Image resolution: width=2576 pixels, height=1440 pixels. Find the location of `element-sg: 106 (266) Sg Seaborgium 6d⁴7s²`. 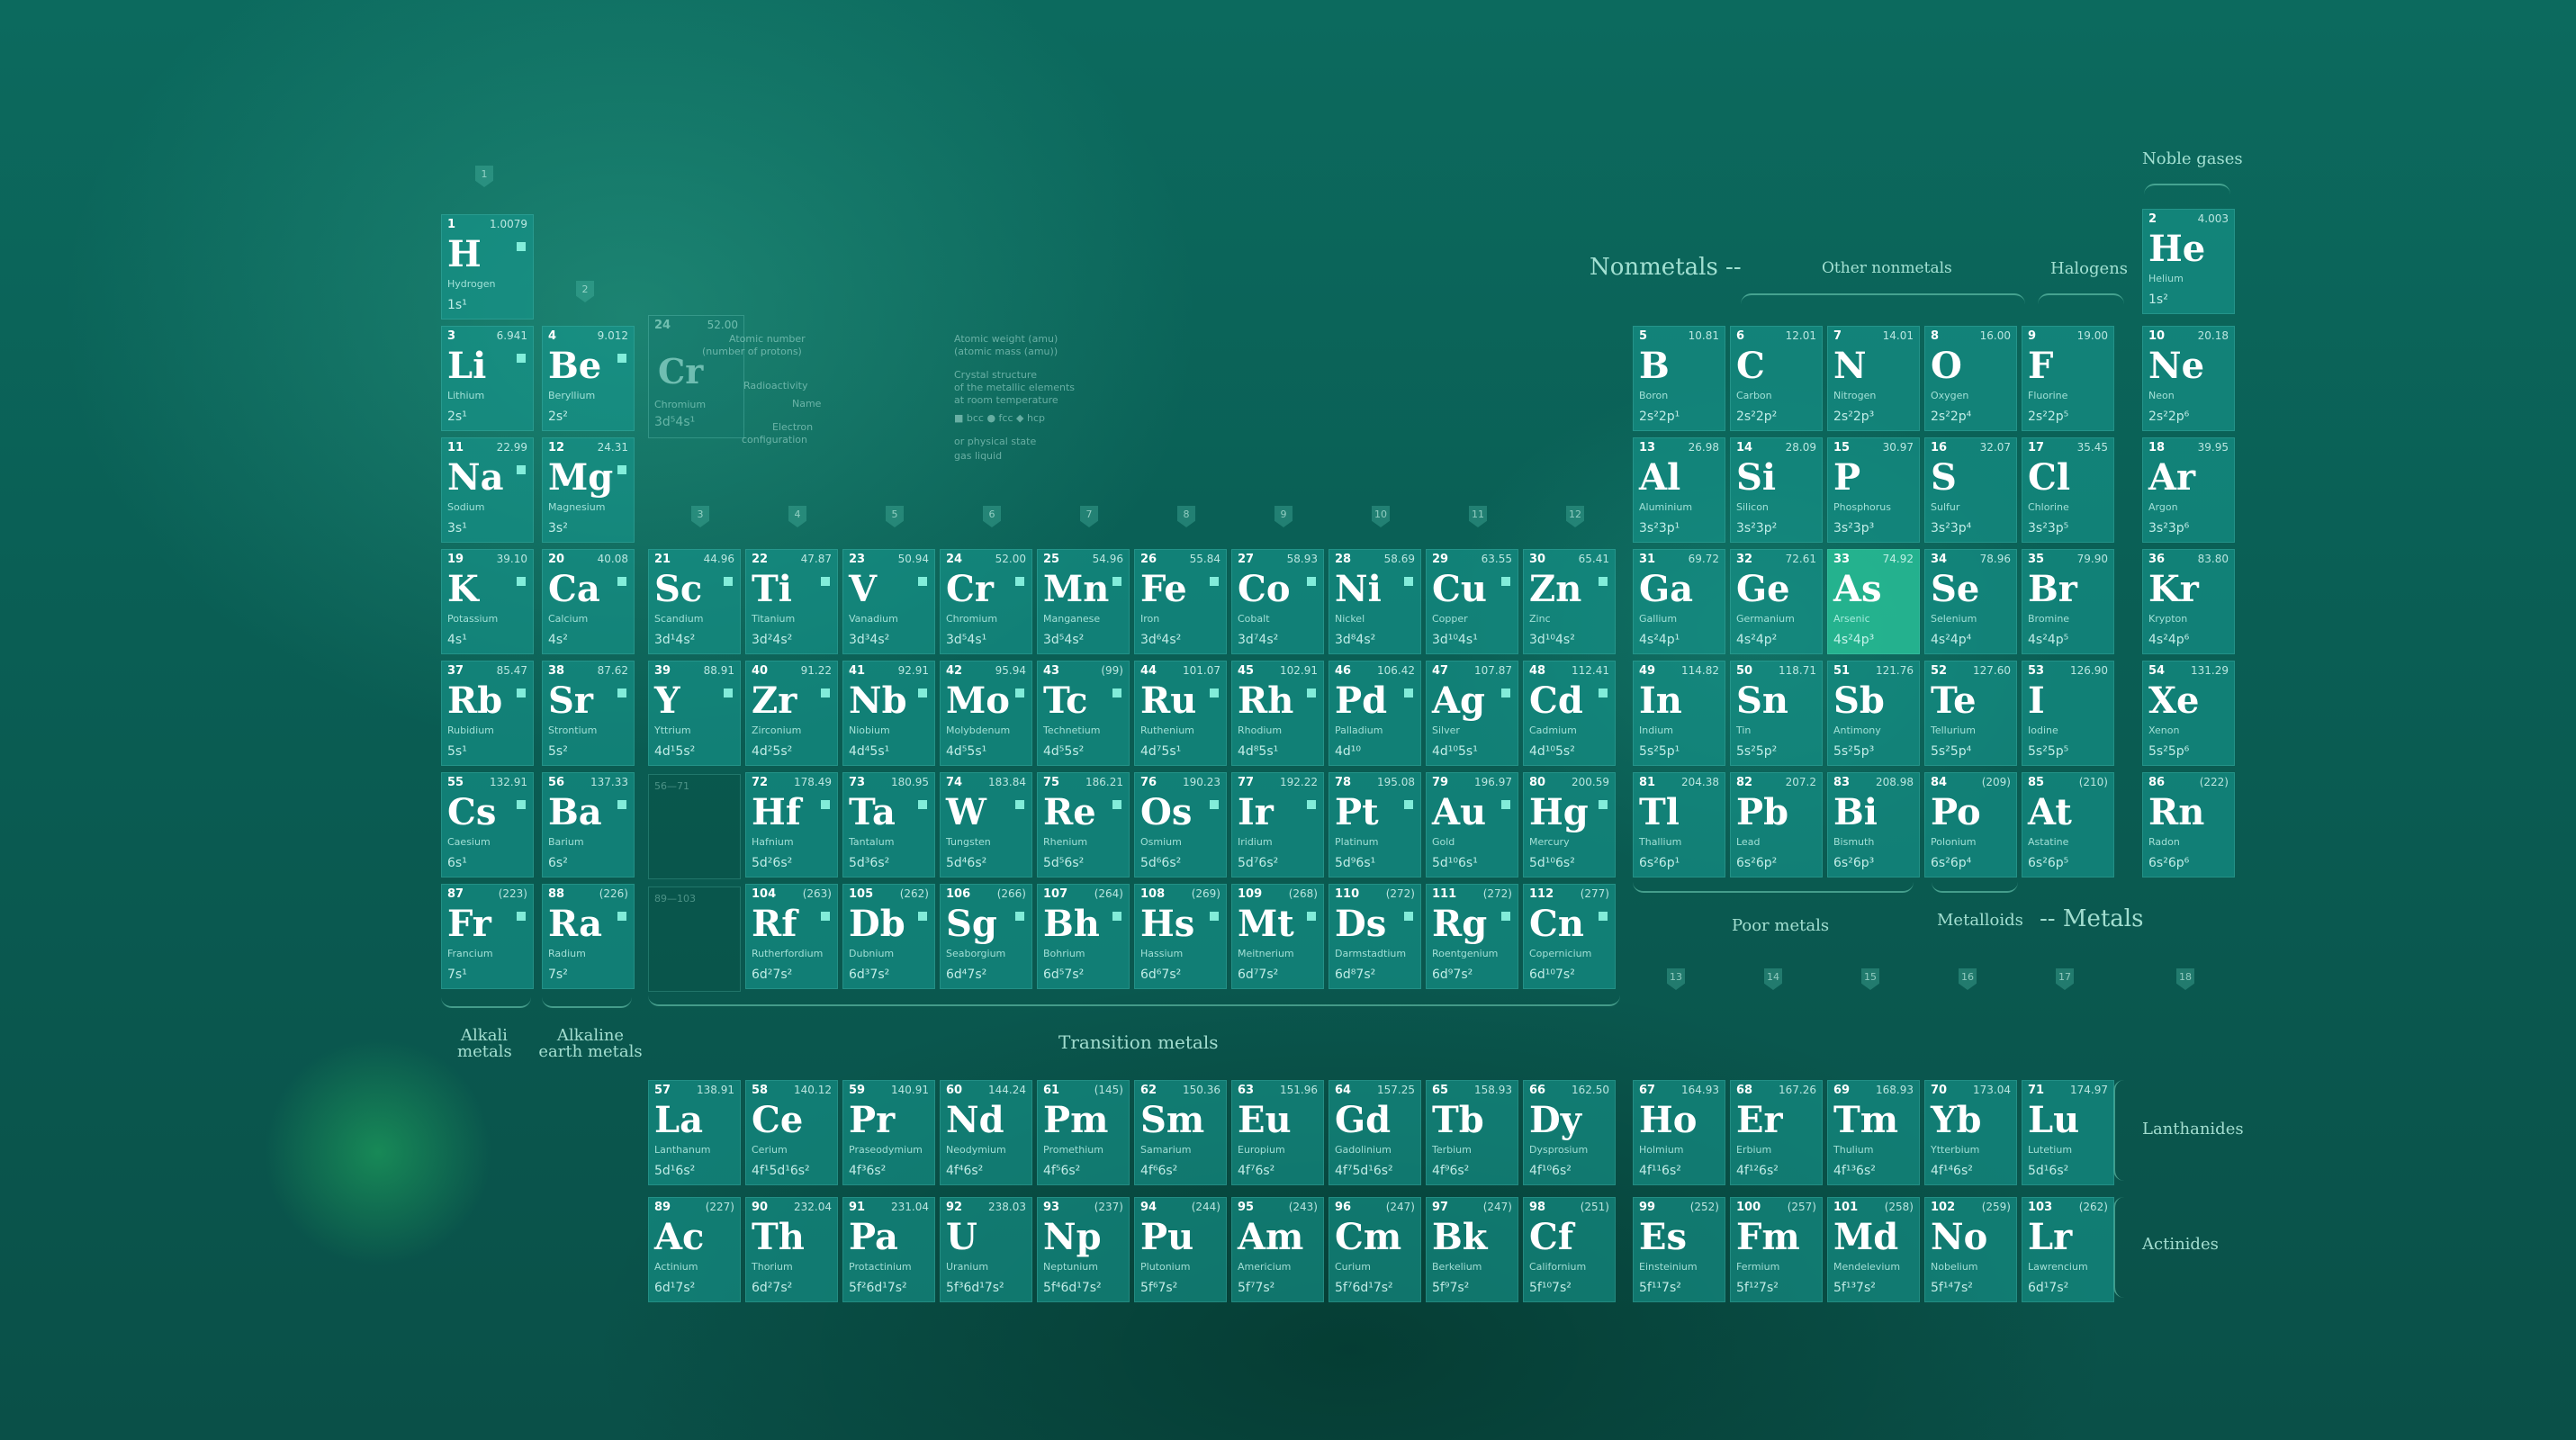

element-sg: 106 (266) Sg Seaborgium 6d⁴7s² is located at coordinates (986, 937).